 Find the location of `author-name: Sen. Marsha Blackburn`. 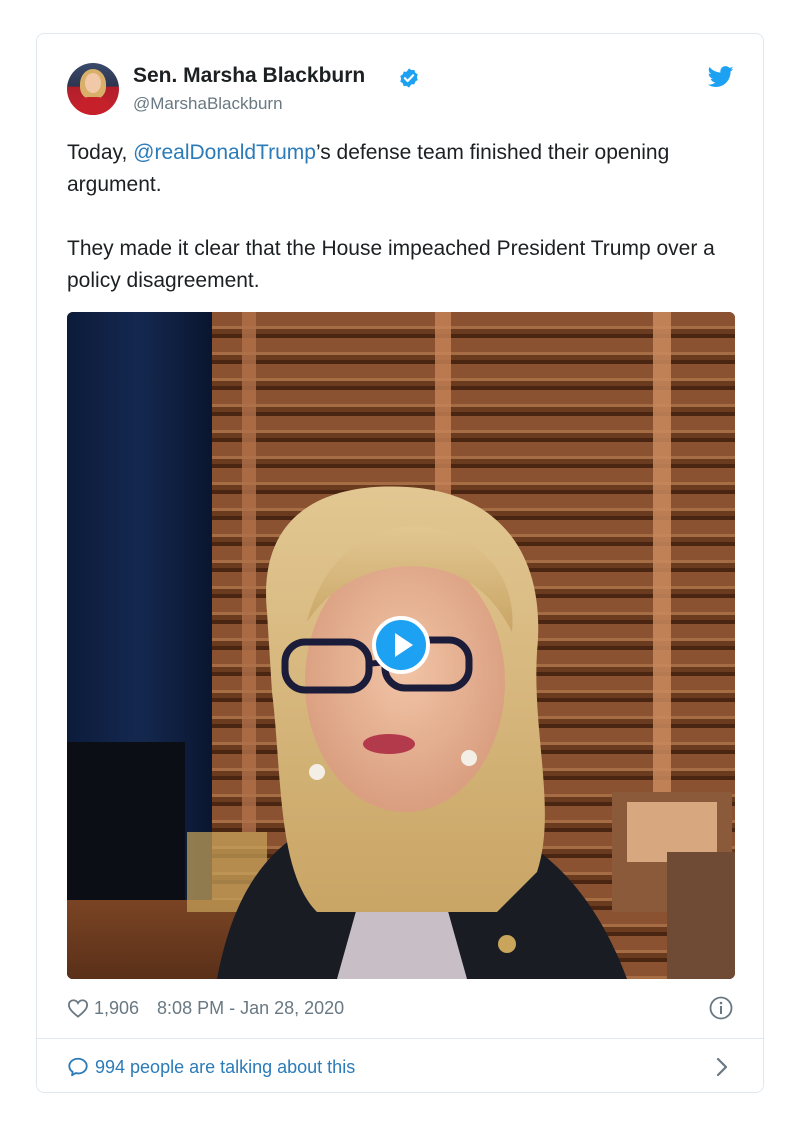

author-name: Sen. Marsha Blackburn is located at coordinates (249, 76).